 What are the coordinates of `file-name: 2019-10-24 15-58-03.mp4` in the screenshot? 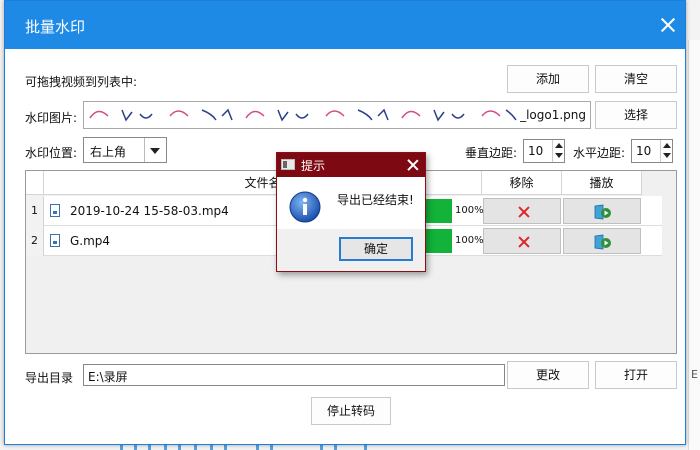 It's located at (149, 211).